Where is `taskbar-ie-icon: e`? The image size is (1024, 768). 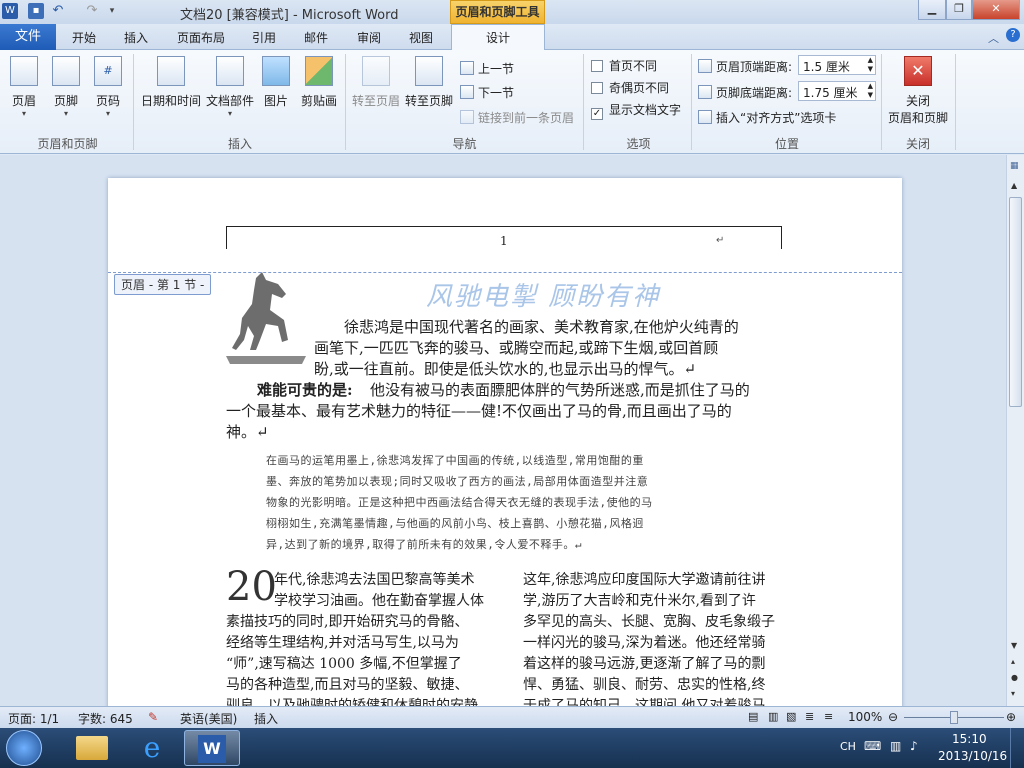 taskbar-ie-icon: e is located at coordinates (152, 748).